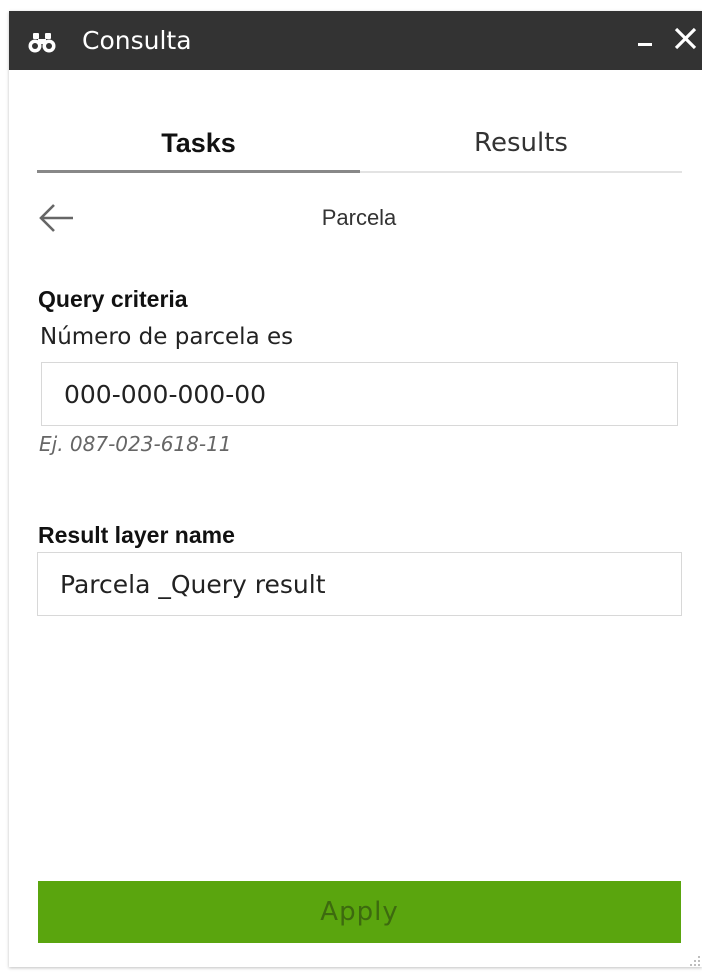 The height and width of the screenshot is (975, 702). What do you see at coordinates (113, 299) in the screenshot?
I see `query-criteria-heading: Query criteria` at bounding box center [113, 299].